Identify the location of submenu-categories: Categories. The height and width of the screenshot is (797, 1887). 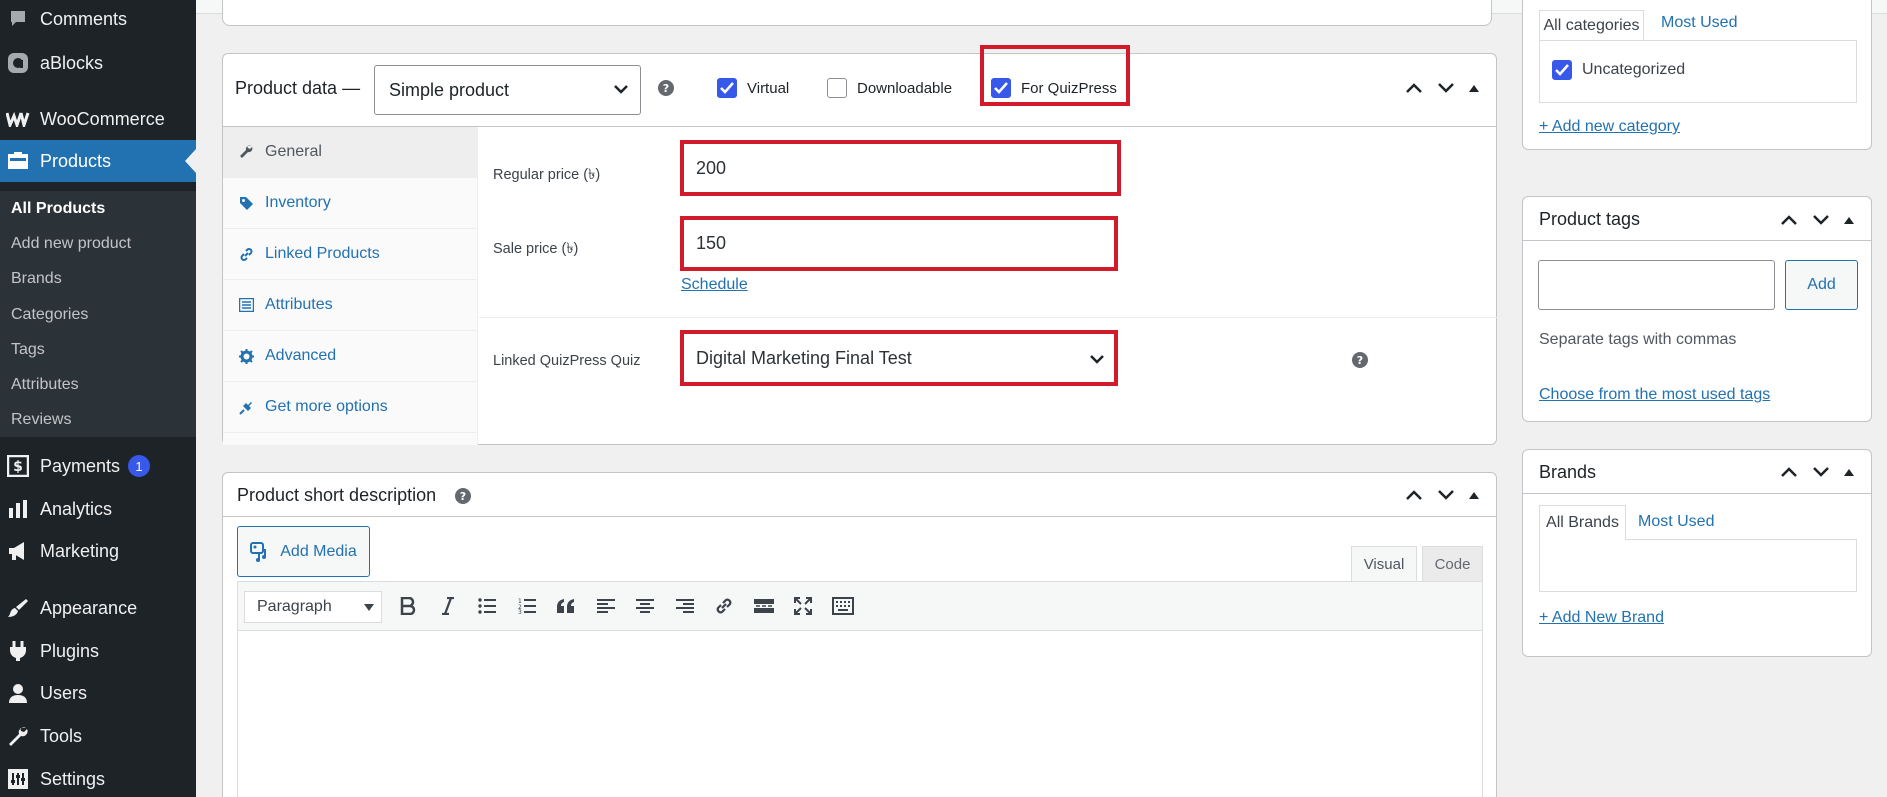
(49, 315).